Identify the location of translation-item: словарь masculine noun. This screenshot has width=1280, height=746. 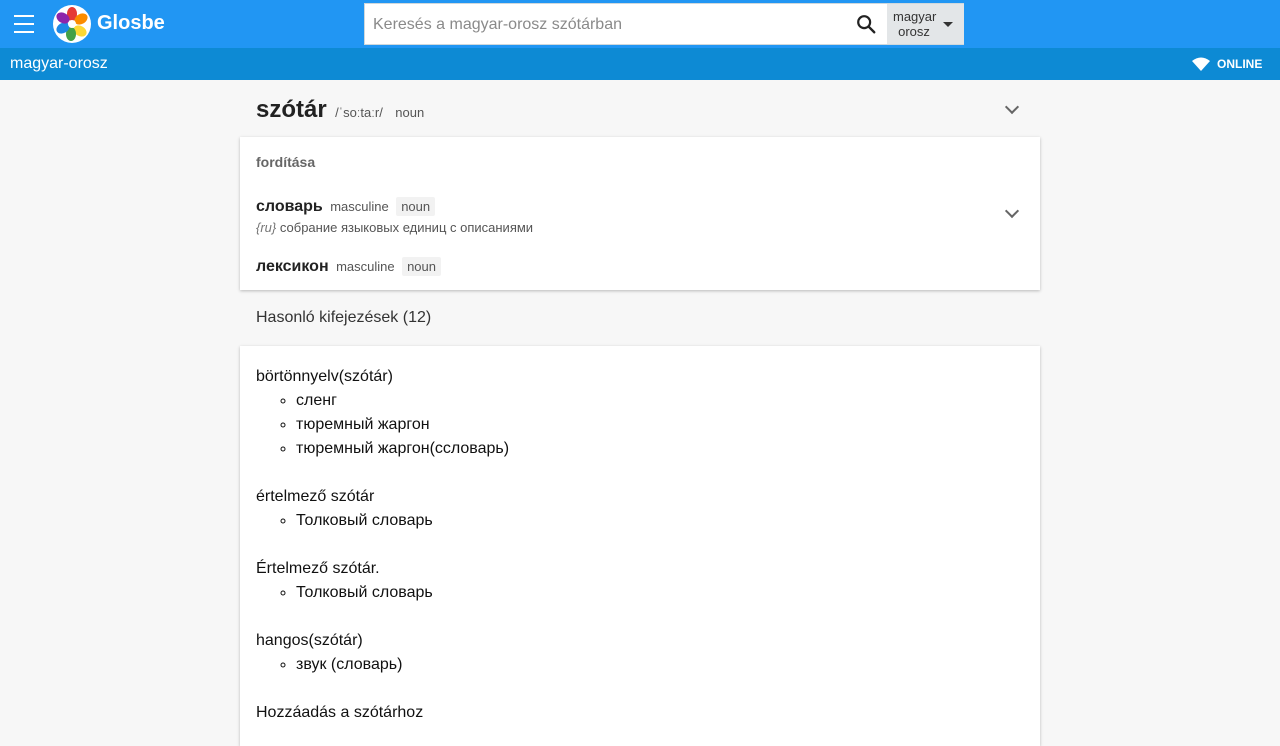
(346, 206).